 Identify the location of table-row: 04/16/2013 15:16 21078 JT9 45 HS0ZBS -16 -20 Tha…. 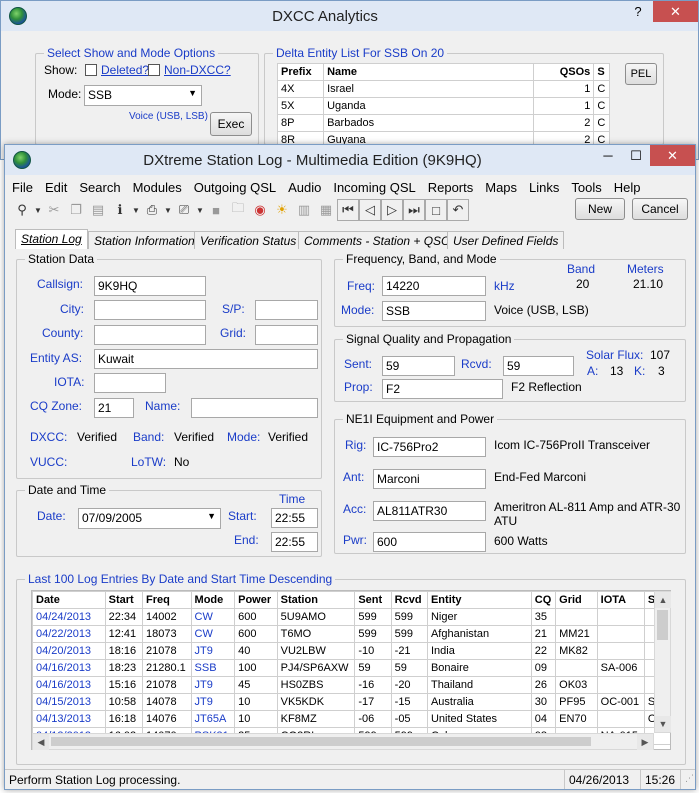
(351, 685).